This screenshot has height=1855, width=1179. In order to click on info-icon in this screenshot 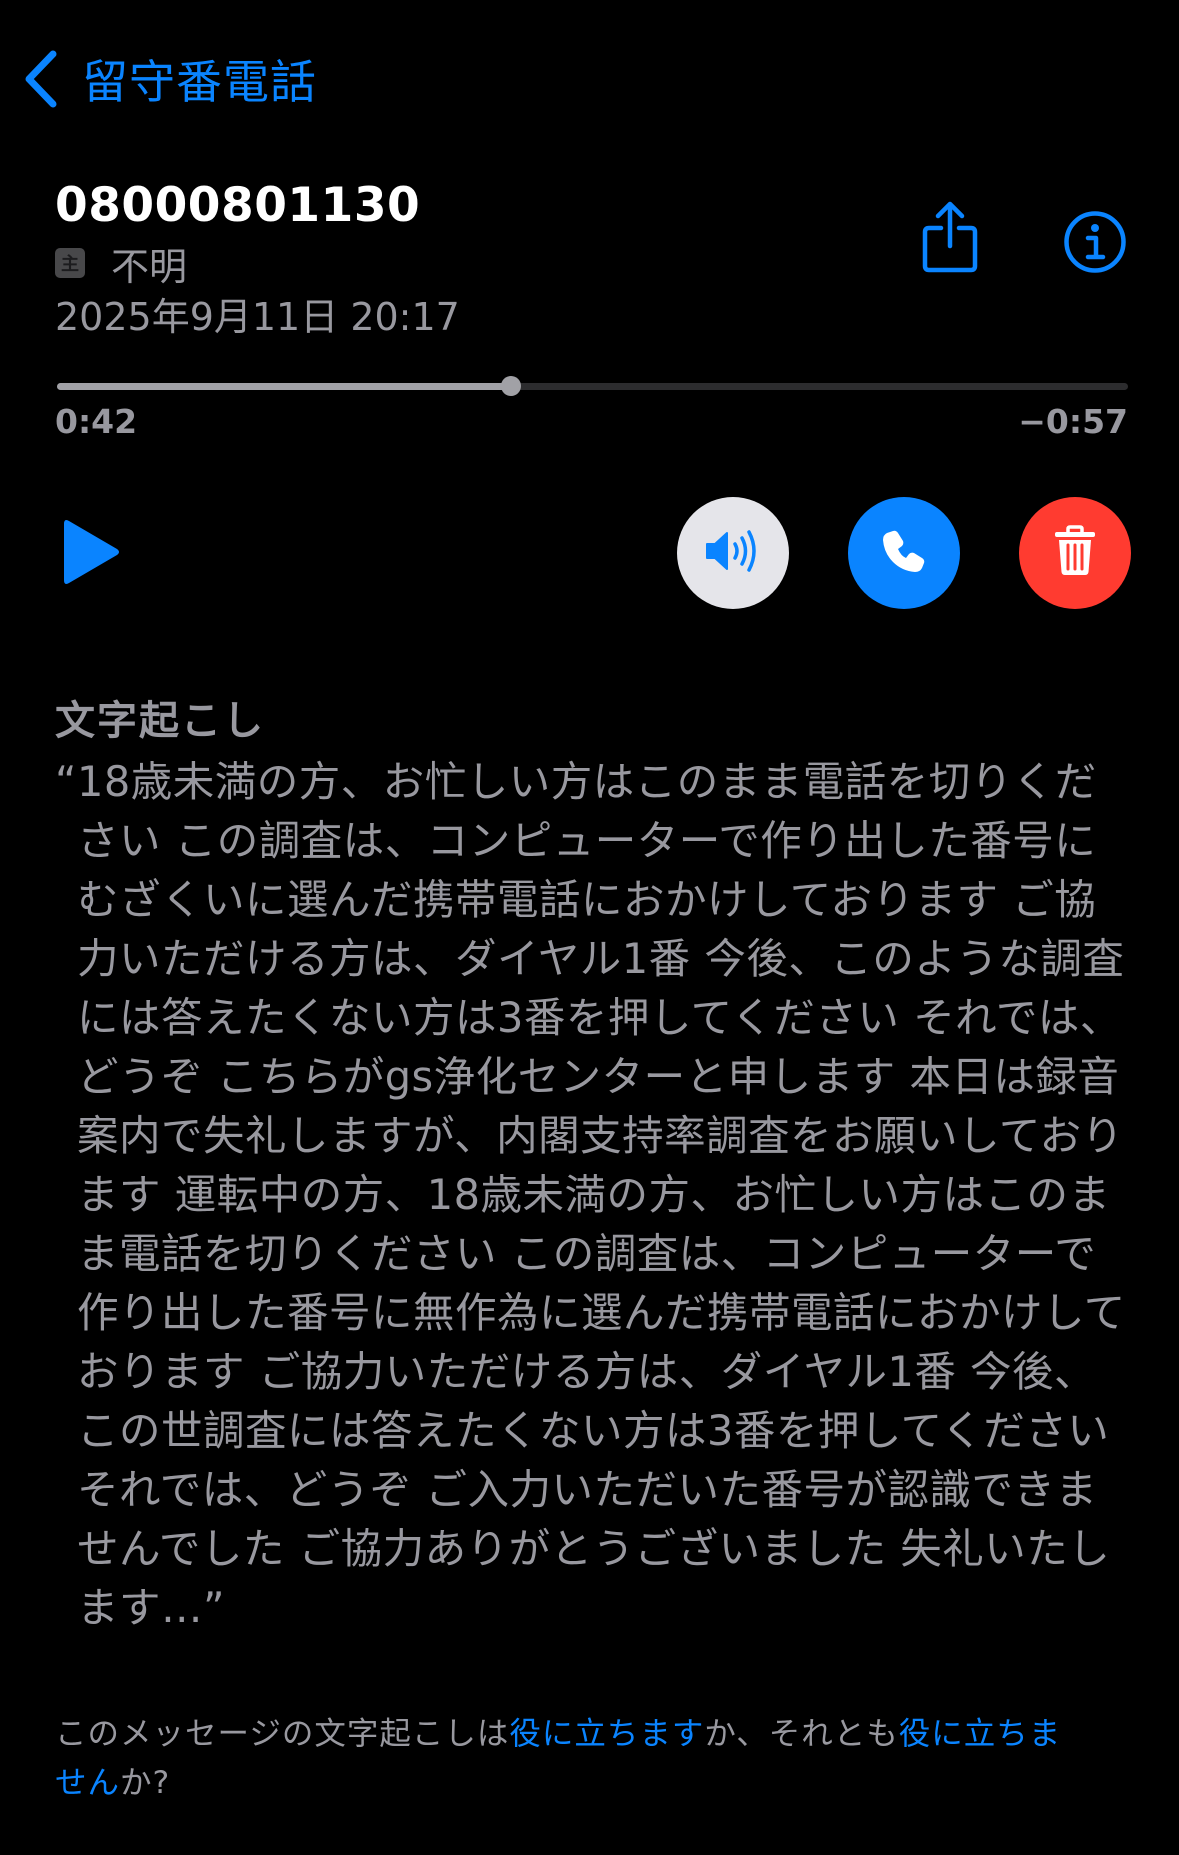, I will do `click(1095, 242)`.